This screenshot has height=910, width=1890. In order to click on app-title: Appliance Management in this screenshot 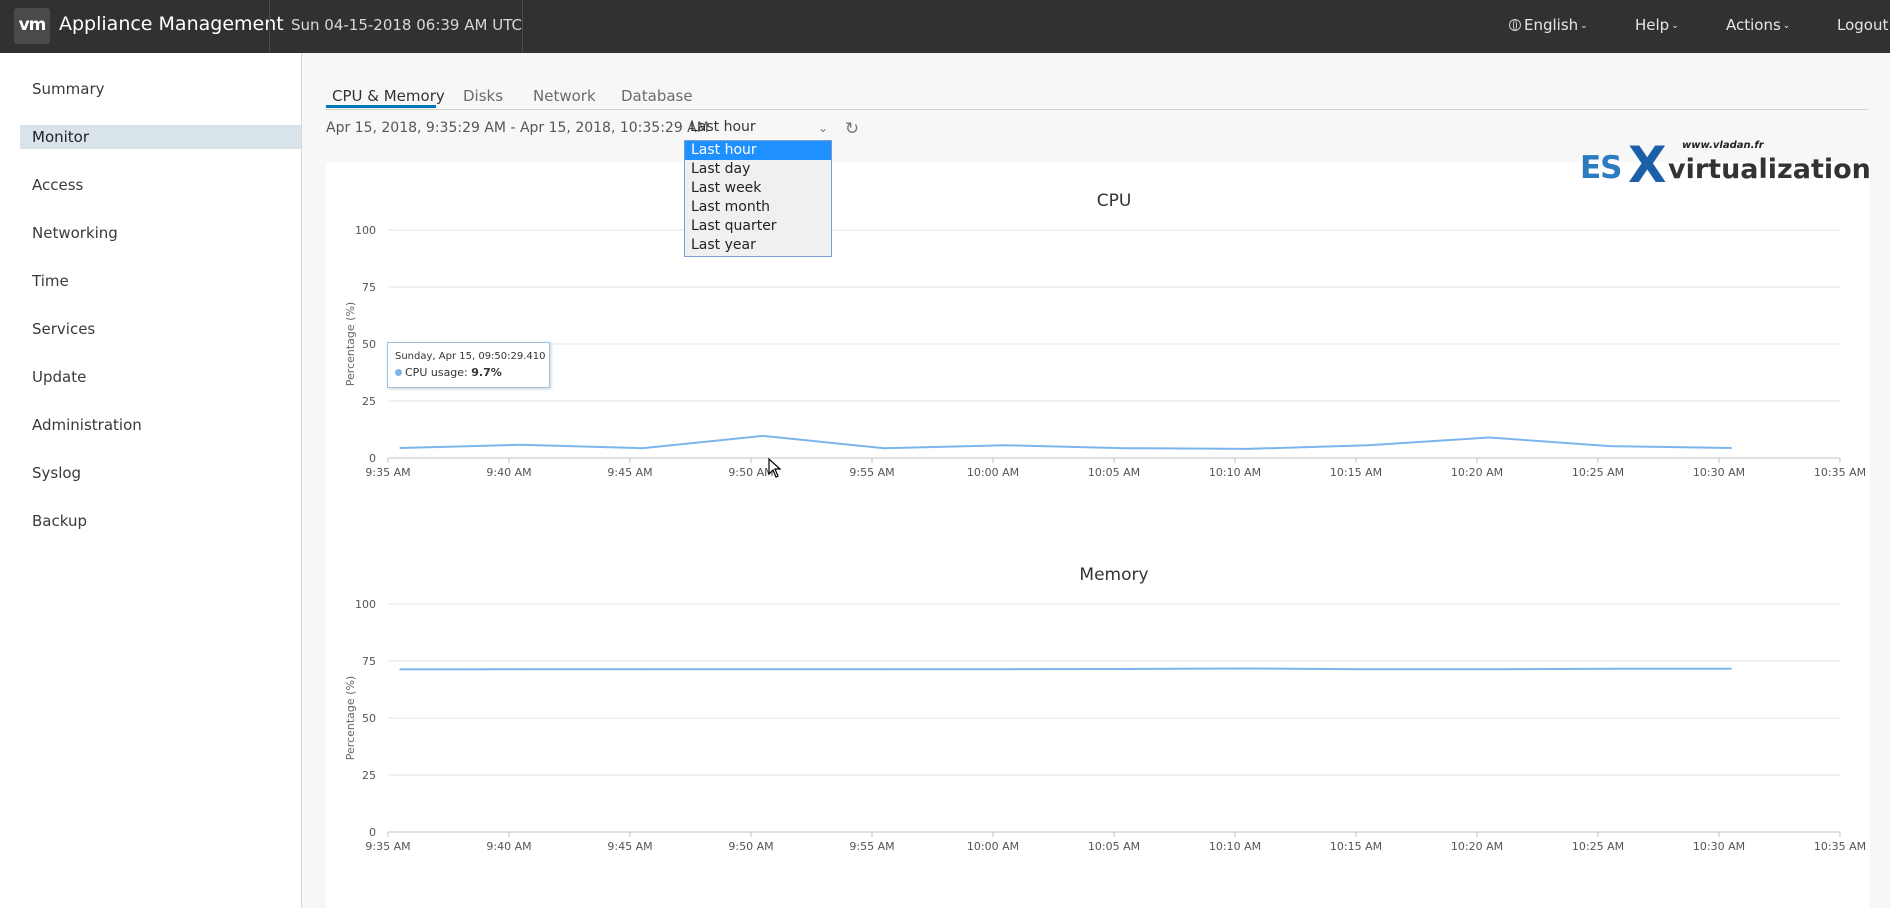, I will do `click(171, 24)`.